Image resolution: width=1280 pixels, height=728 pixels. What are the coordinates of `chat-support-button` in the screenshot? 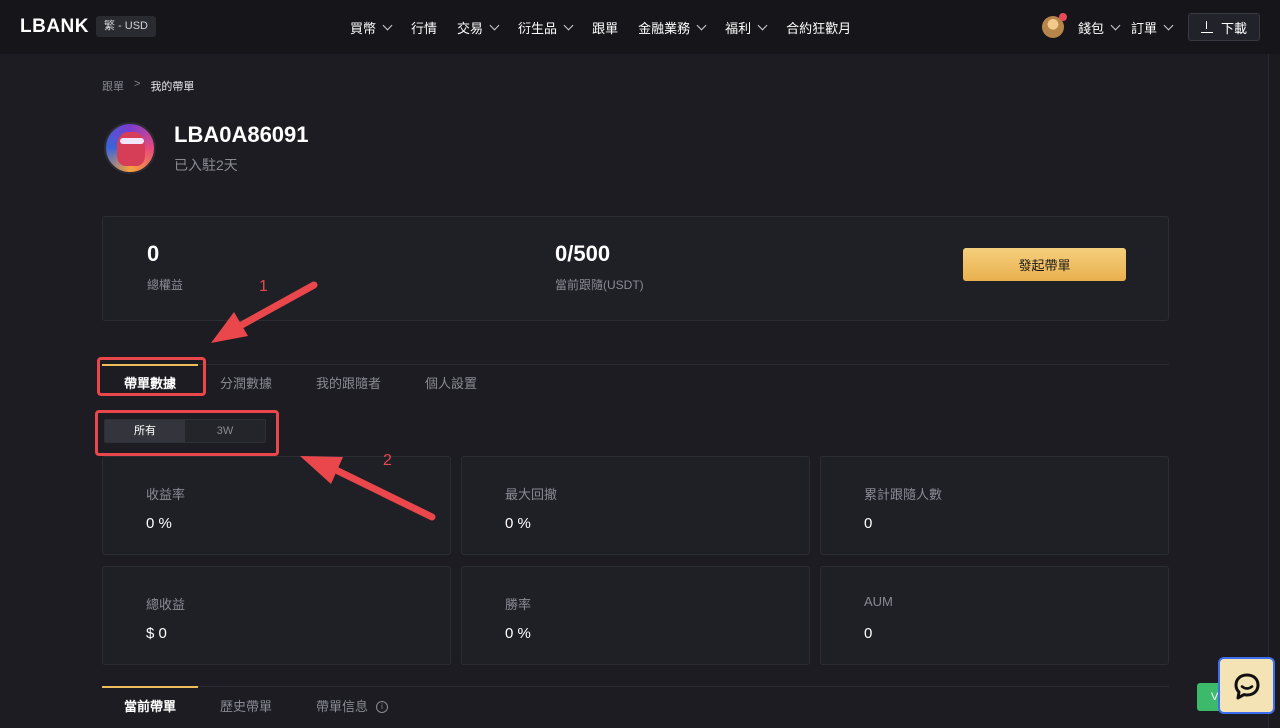 It's located at (1246, 685).